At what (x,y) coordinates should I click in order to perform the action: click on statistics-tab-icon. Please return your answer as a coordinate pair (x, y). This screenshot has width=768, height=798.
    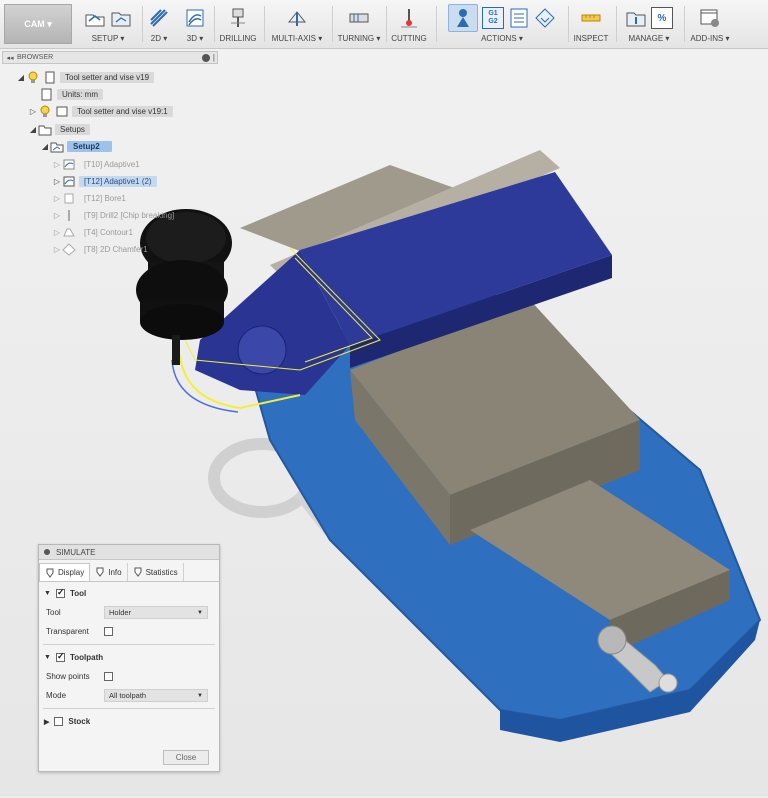
    Looking at the image, I should click on (138, 572).